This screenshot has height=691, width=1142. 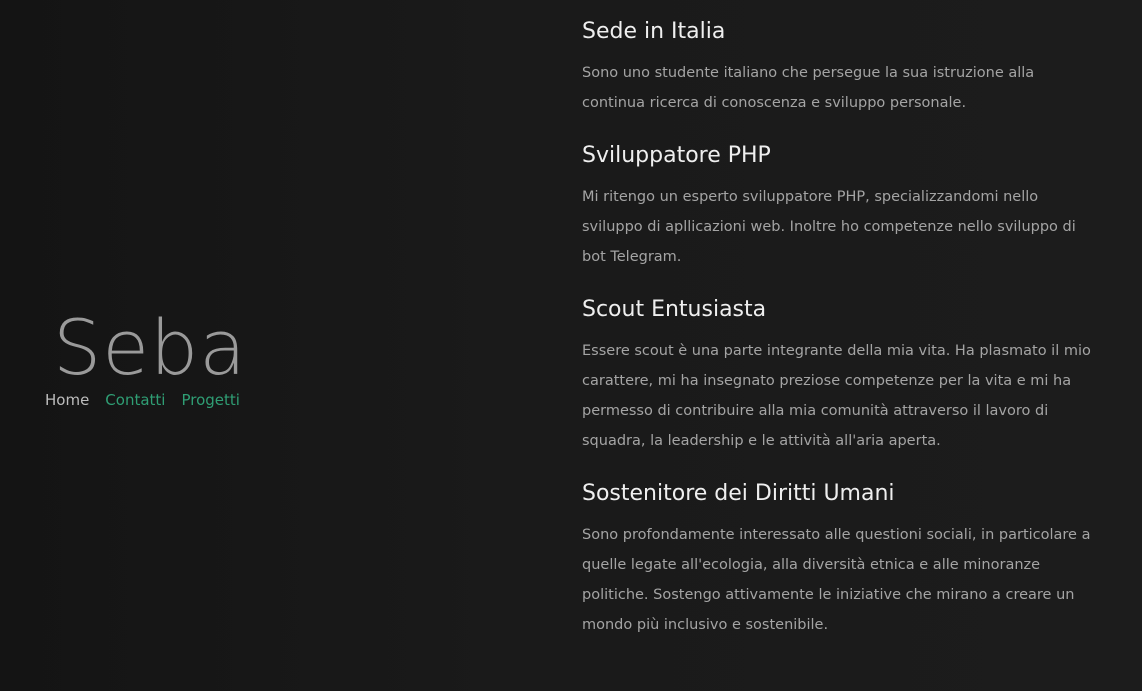 I want to click on site-title: Seba, so click(x=150, y=347).